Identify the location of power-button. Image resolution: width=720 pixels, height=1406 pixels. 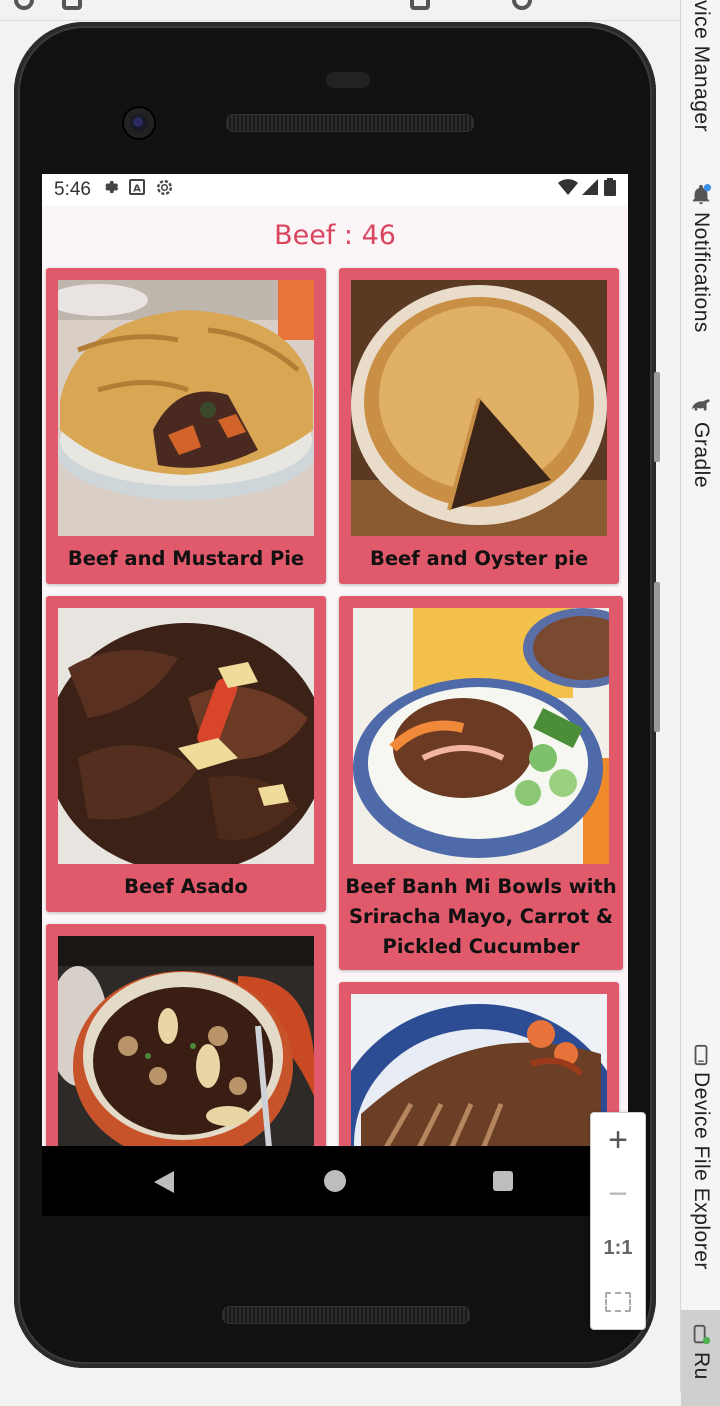
(657, 417).